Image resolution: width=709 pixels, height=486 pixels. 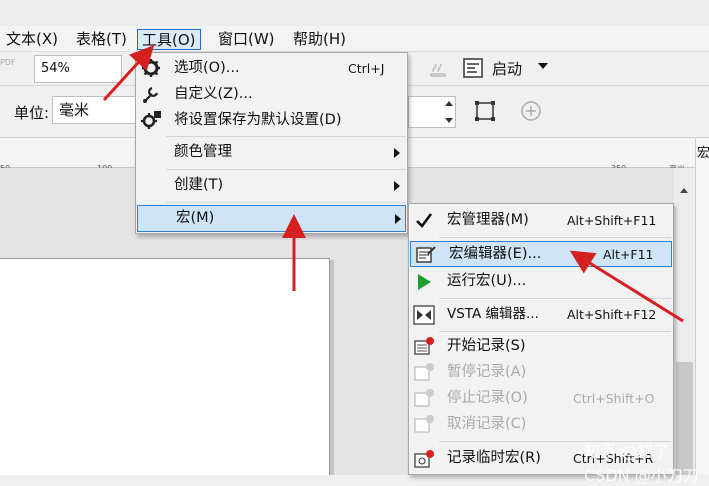 What do you see at coordinates (541, 399) in the screenshot?
I see `menu-item-stop-recording: 停止记录(O) Ctrl+Shift+O` at bounding box center [541, 399].